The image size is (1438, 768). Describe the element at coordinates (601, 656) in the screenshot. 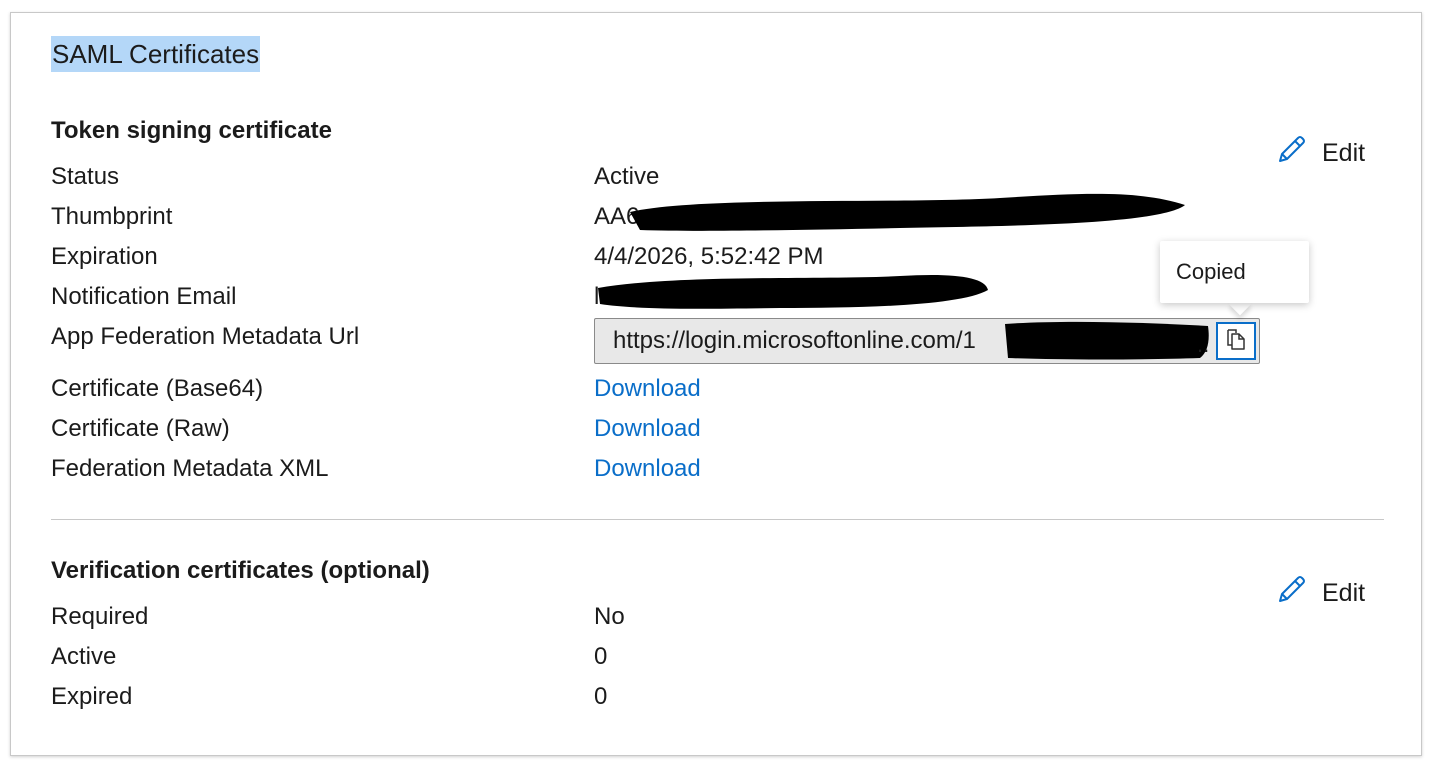

I see `active-value: 0` at that location.